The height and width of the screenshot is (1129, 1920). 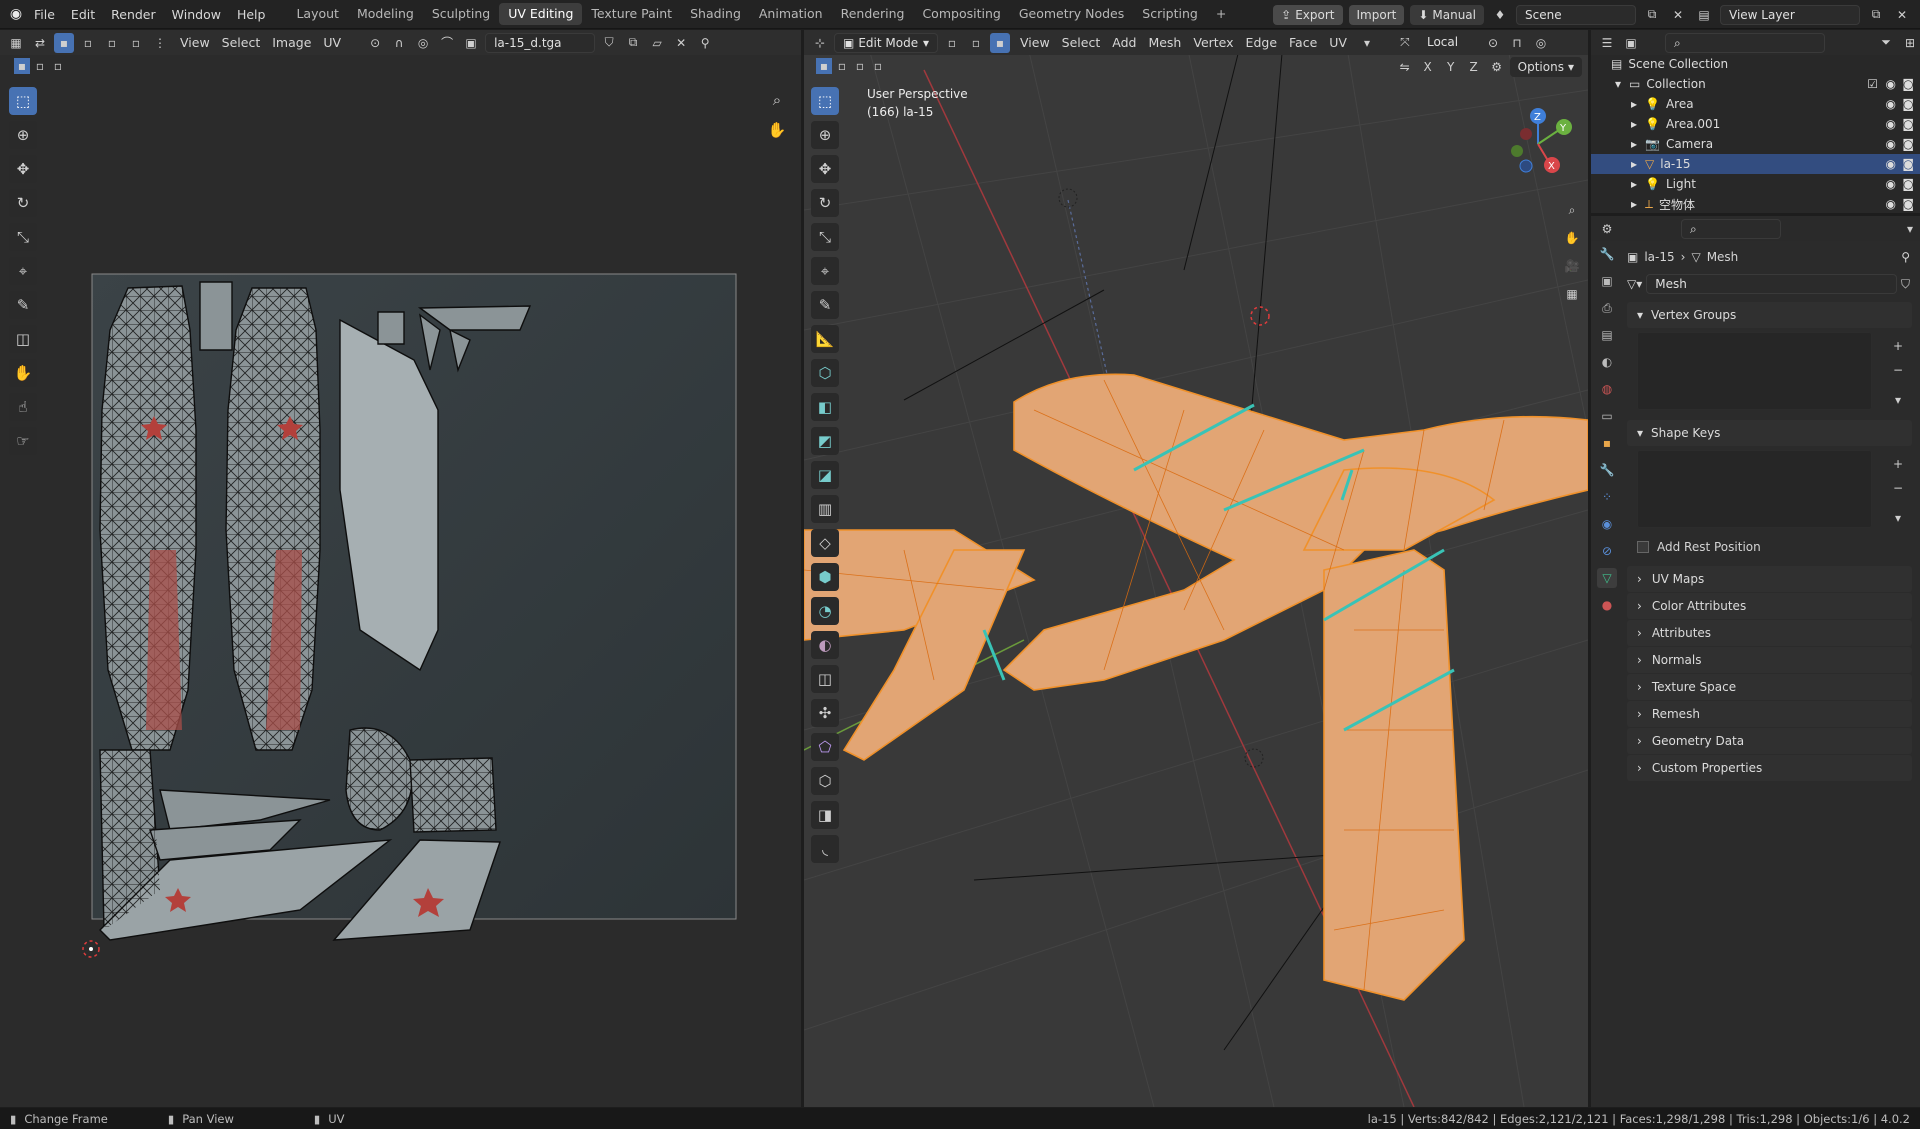 I want to click on select-invert-icon: ▫, so click(x=878, y=66).